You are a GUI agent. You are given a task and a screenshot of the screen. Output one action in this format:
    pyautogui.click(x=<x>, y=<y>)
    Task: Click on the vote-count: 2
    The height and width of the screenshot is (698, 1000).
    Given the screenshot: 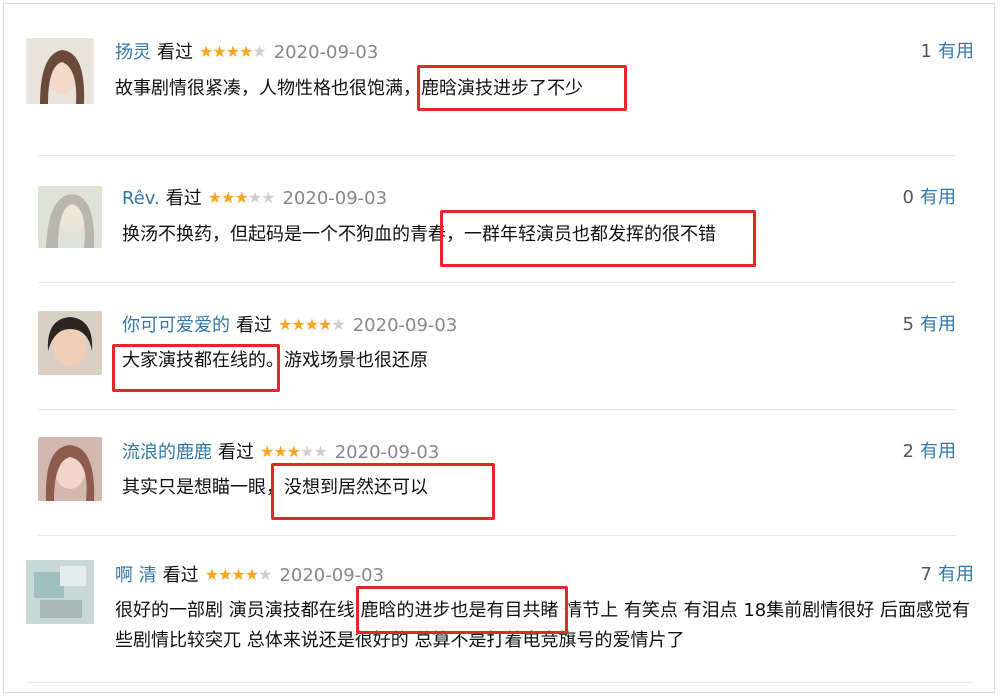 What is the action you would take?
    pyautogui.click(x=908, y=451)
    